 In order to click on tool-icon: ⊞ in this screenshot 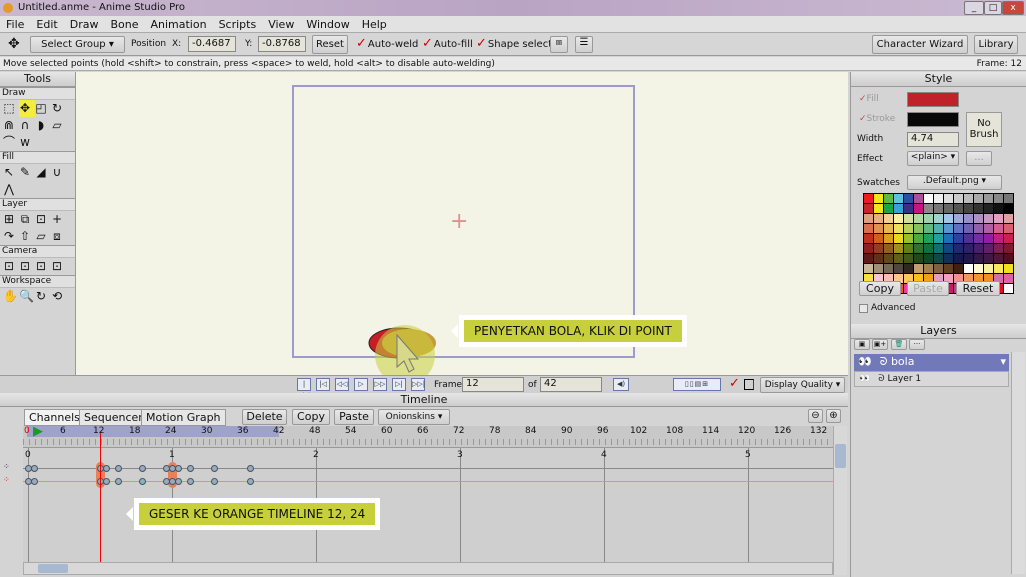, I will do `click(11, 219)`.